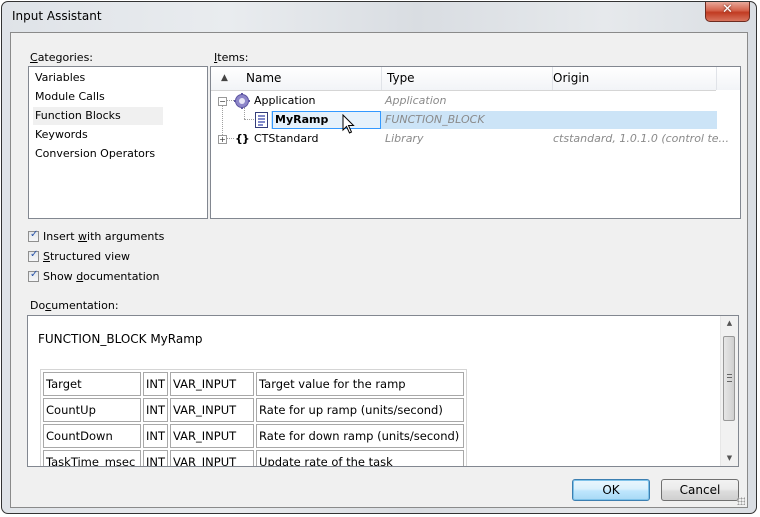 This screenshot has width=760, height=517. Describe the element at coordinates (65, 57) in the screenshot. I see `categories-label-text: ategories:` at that location.